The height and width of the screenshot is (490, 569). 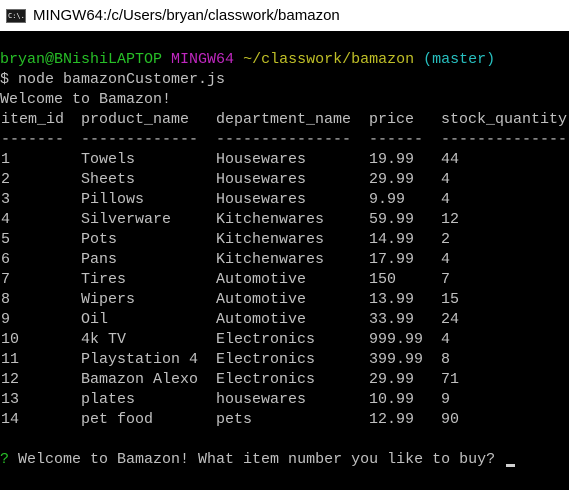 What do you see at coordinates (450, 319) in the screenshot?
I see `table-cell: 24` at bounding box center [450, 319].